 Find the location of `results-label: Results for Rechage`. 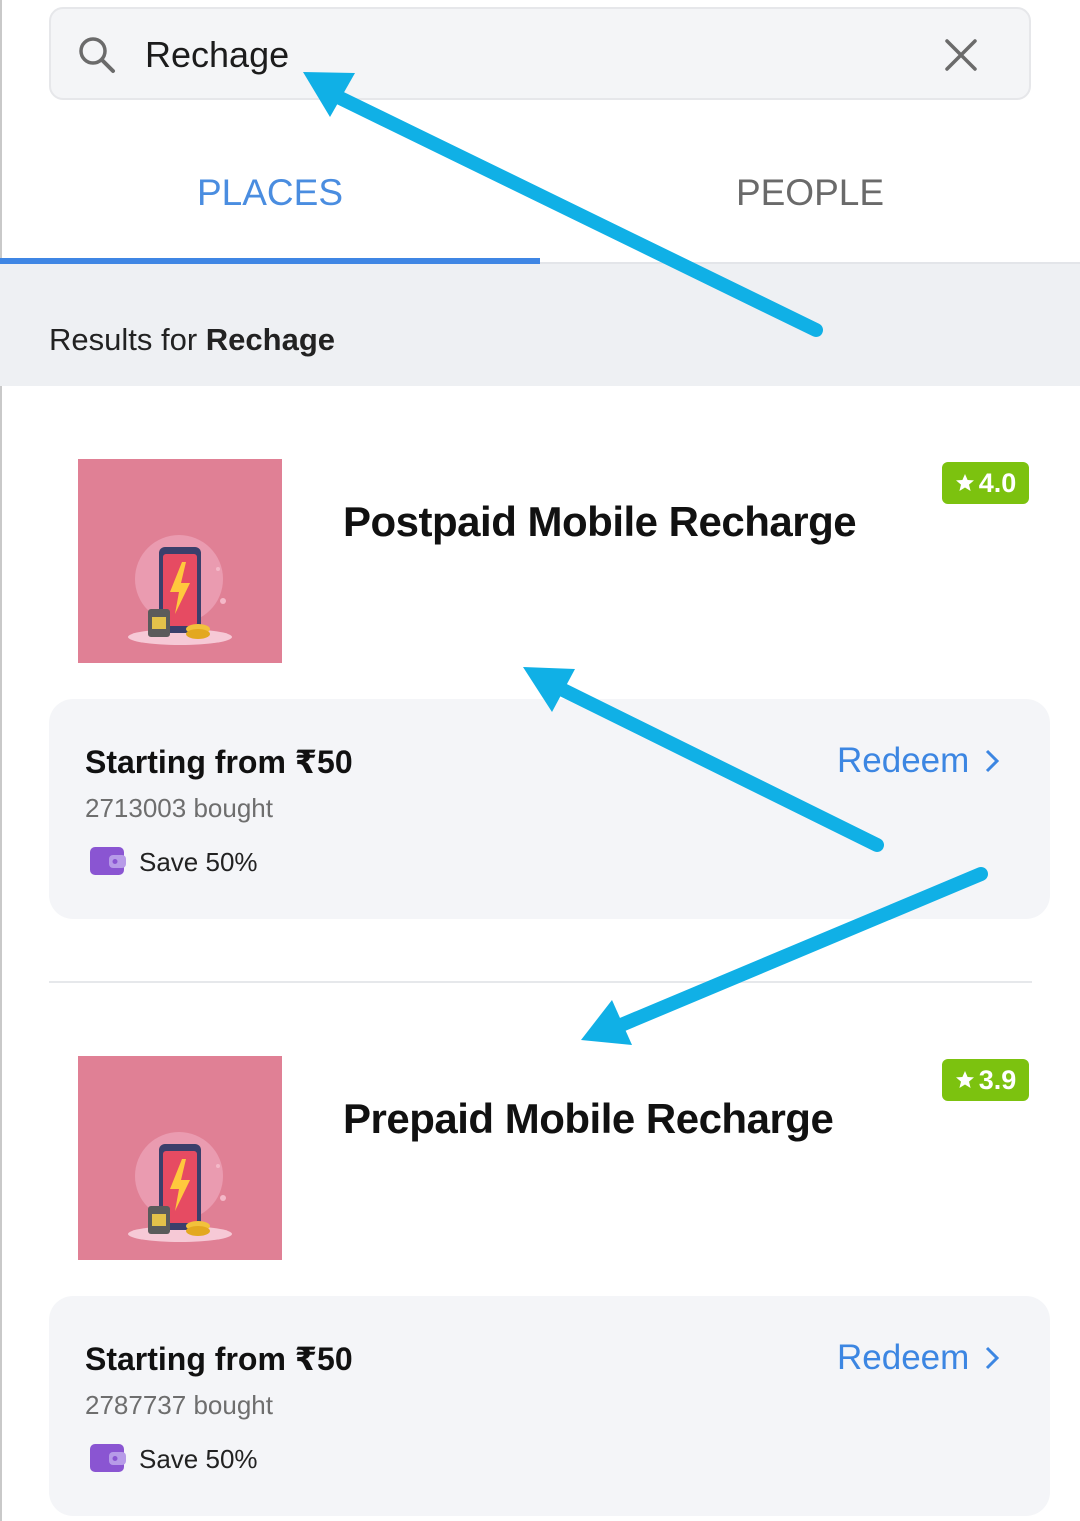

results-label: Results for Rechage is located at coordinates (192, 340).